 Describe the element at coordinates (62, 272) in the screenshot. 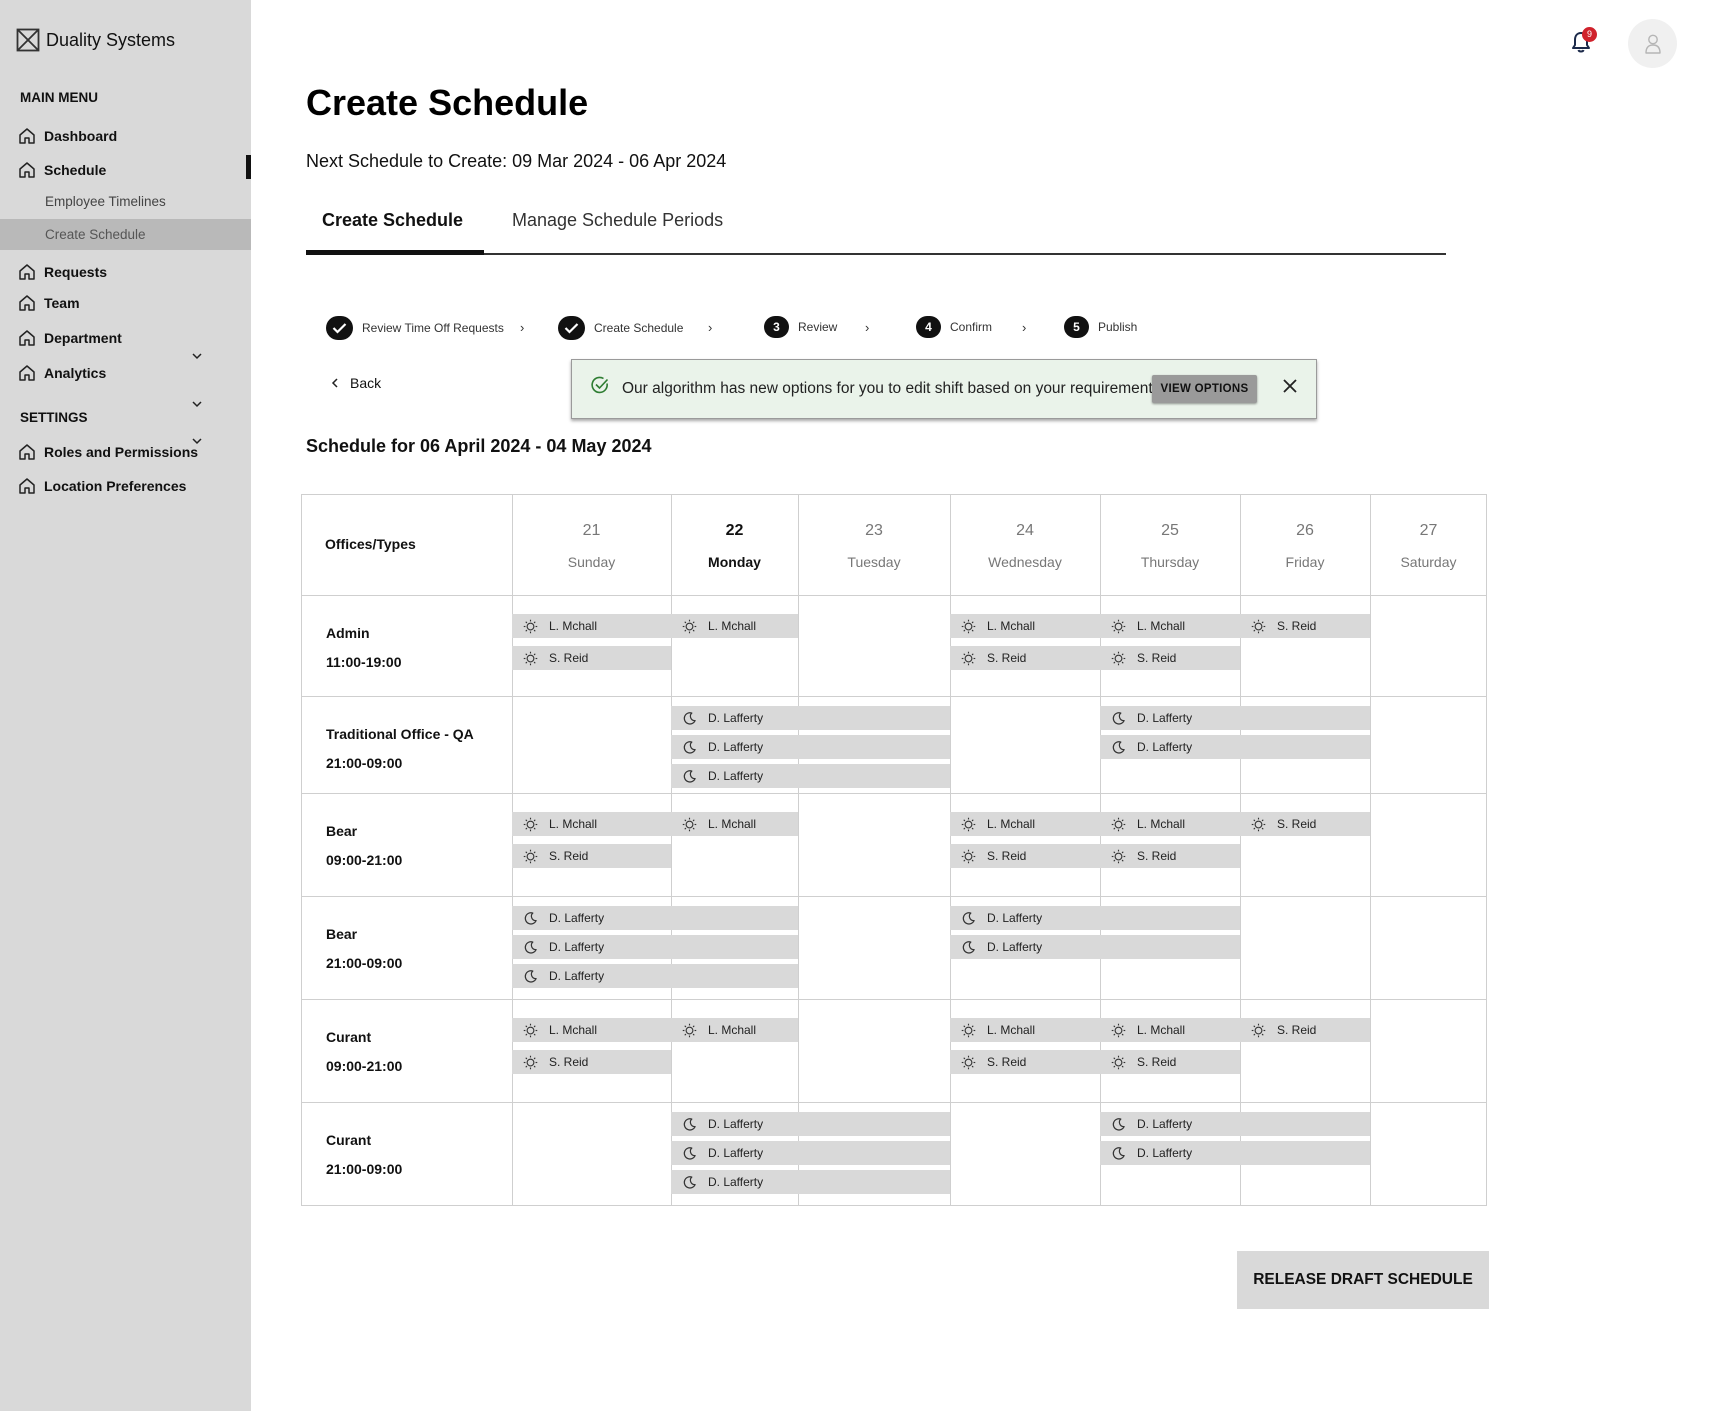

I see `sidebar-item-requests: Requests` at that location.